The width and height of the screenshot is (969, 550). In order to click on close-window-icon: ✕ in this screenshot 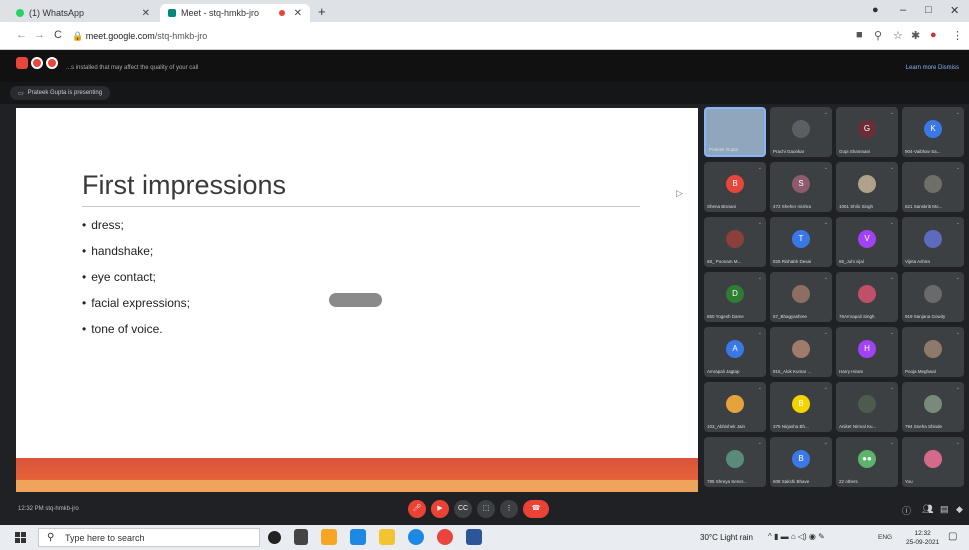, I will do `click(954, 10)`.